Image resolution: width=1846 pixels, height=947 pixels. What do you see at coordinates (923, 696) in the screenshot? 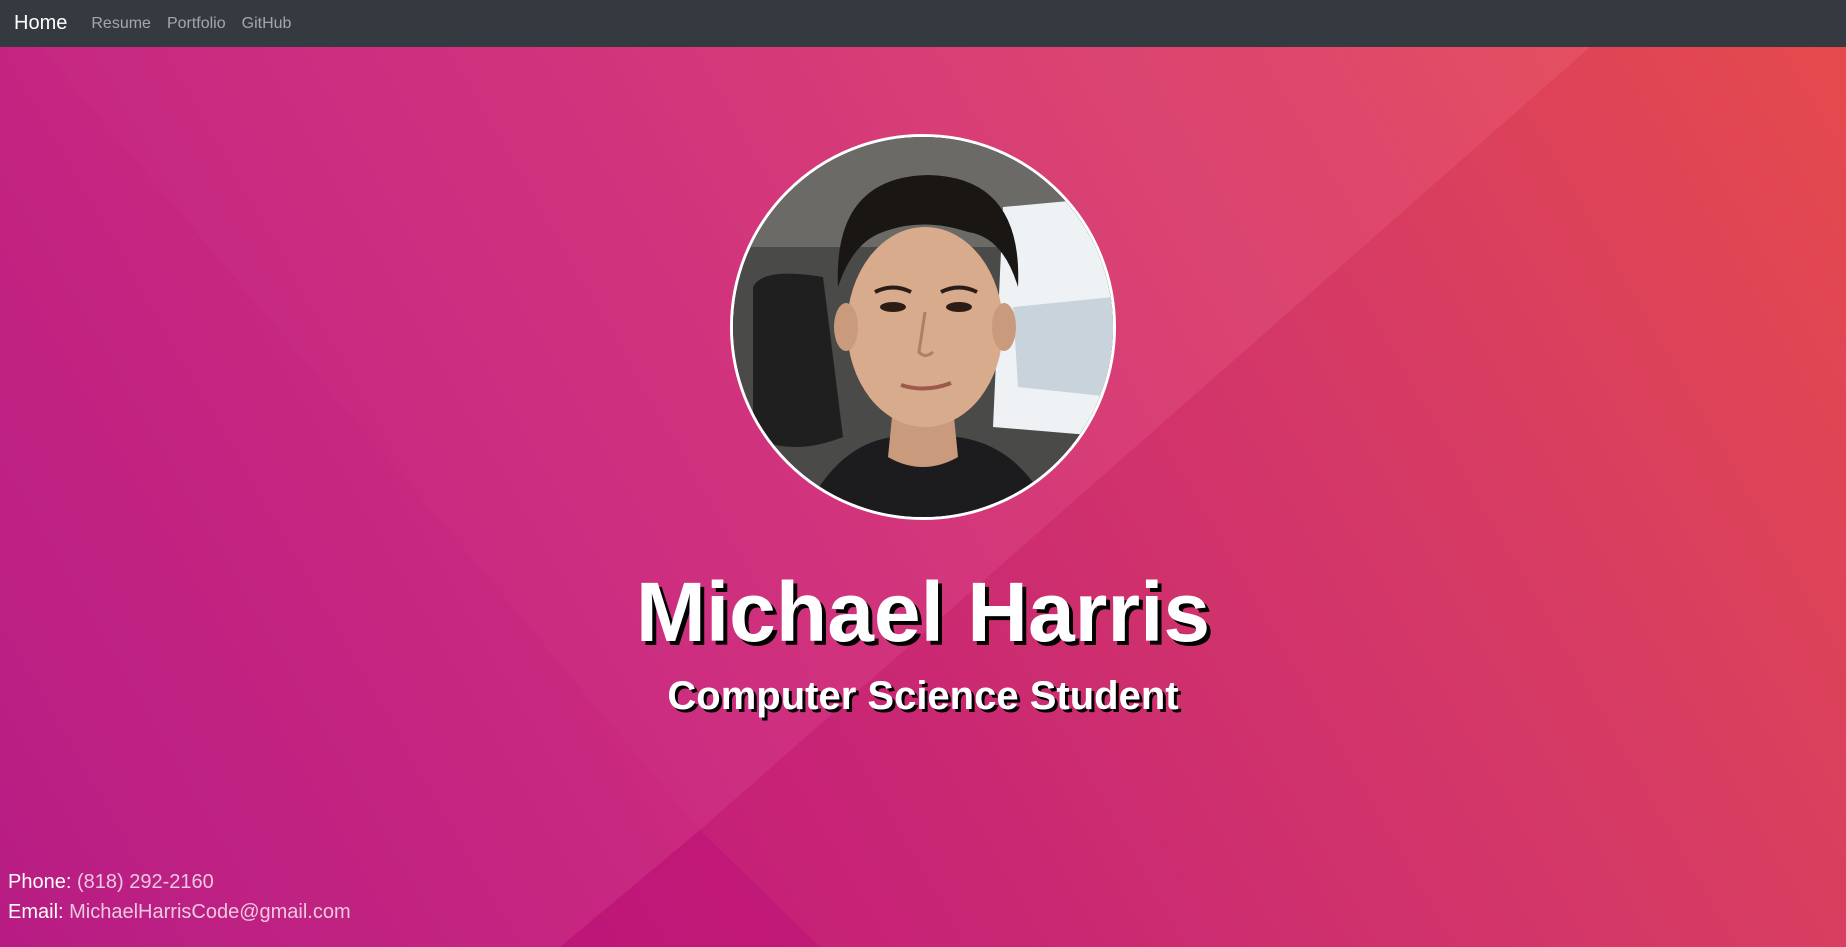
I see `hero-subtitle: Computer Science Student` at bounding box center [923, 696].